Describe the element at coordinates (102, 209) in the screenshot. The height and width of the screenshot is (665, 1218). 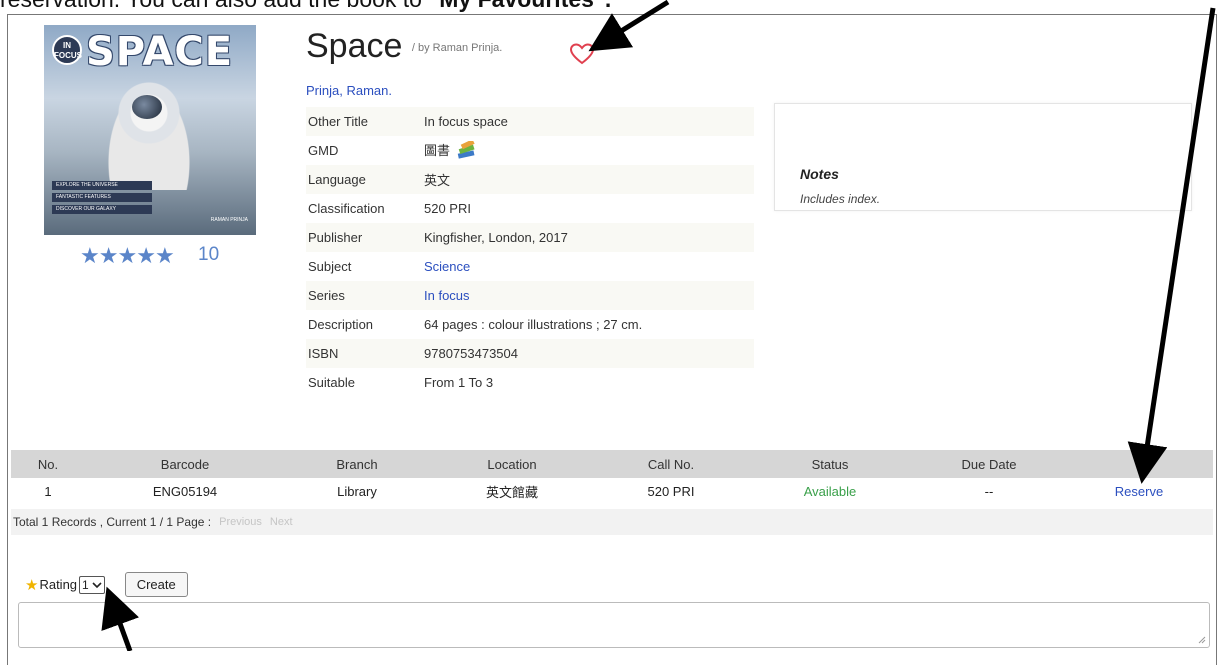
I see `cover-strip: DISCOVER OUR GALAXY` at that location.